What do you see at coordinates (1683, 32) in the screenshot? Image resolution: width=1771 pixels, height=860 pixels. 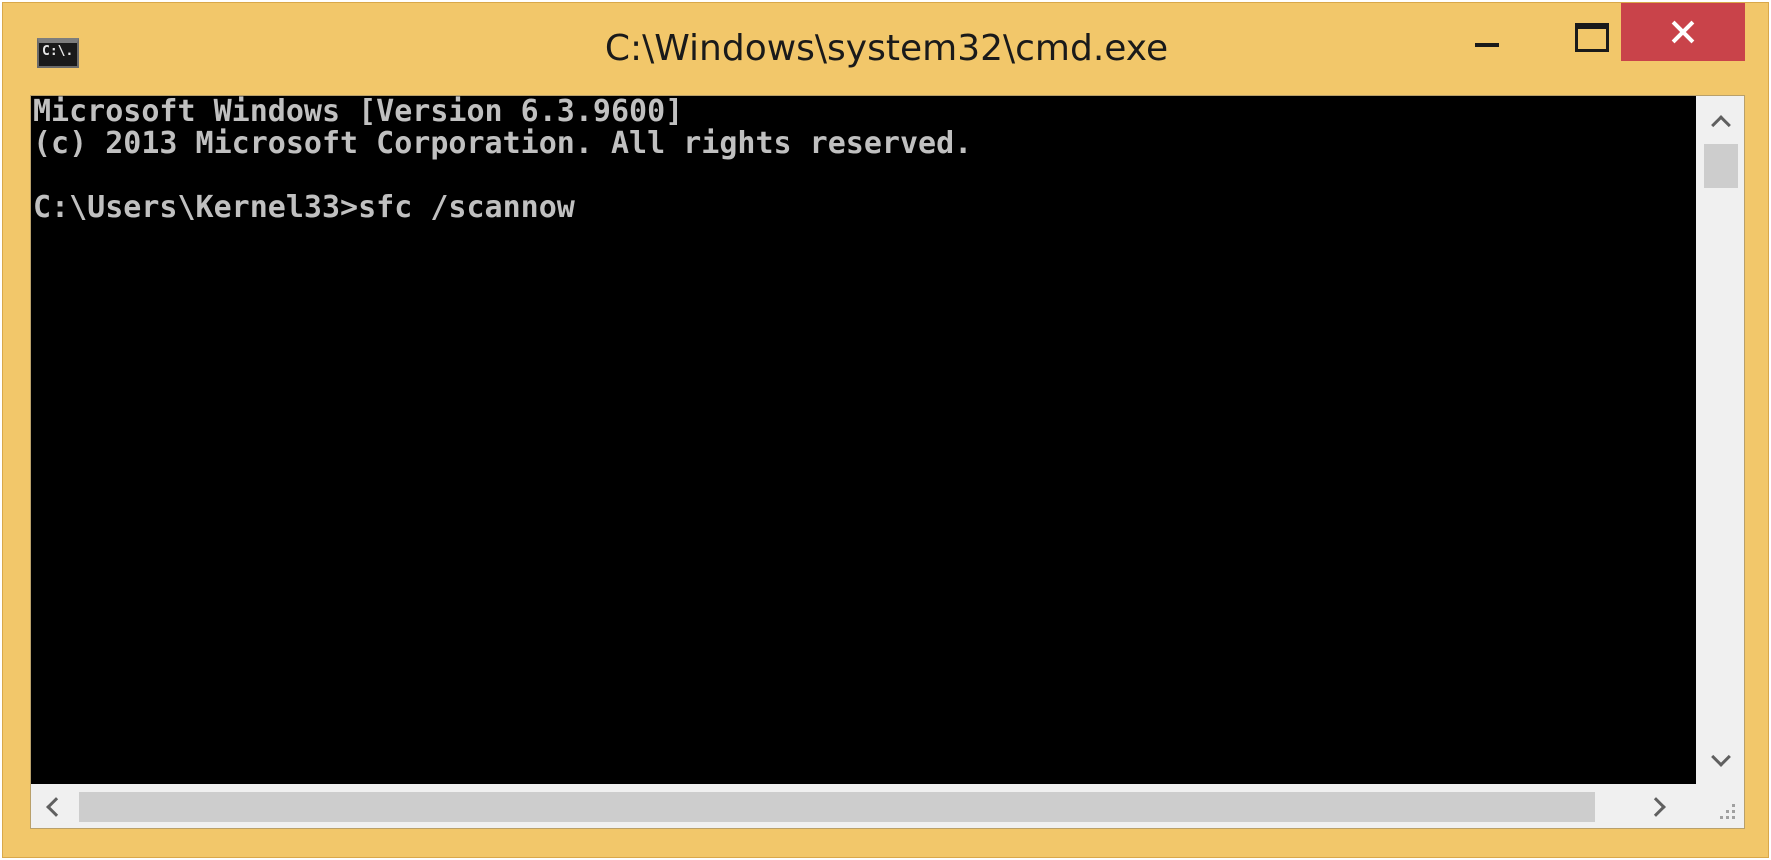 I see `close-button` at bounding box center [1683, 32].